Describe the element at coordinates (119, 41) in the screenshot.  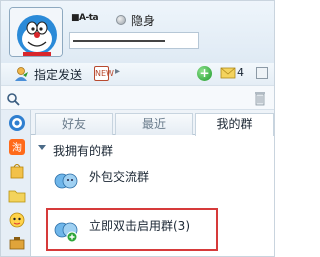
I see `signature-text` at that location.